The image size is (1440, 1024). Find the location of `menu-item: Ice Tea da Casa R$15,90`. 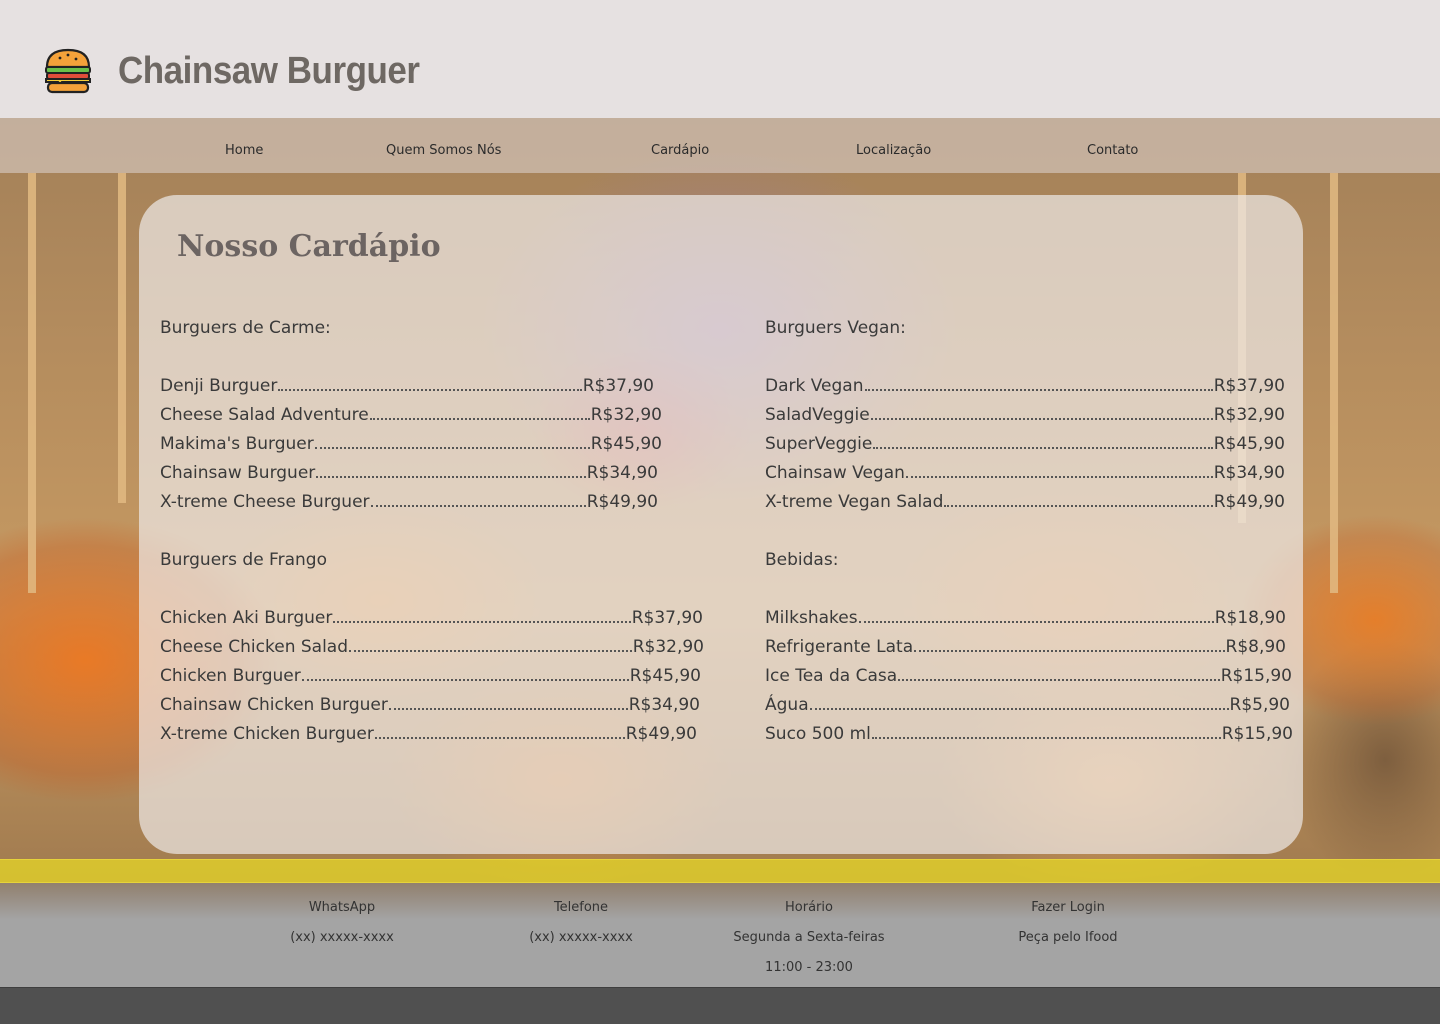

menu-item: Ice Tea da Casa R$15,90 is located at coordinates (1028, 676).